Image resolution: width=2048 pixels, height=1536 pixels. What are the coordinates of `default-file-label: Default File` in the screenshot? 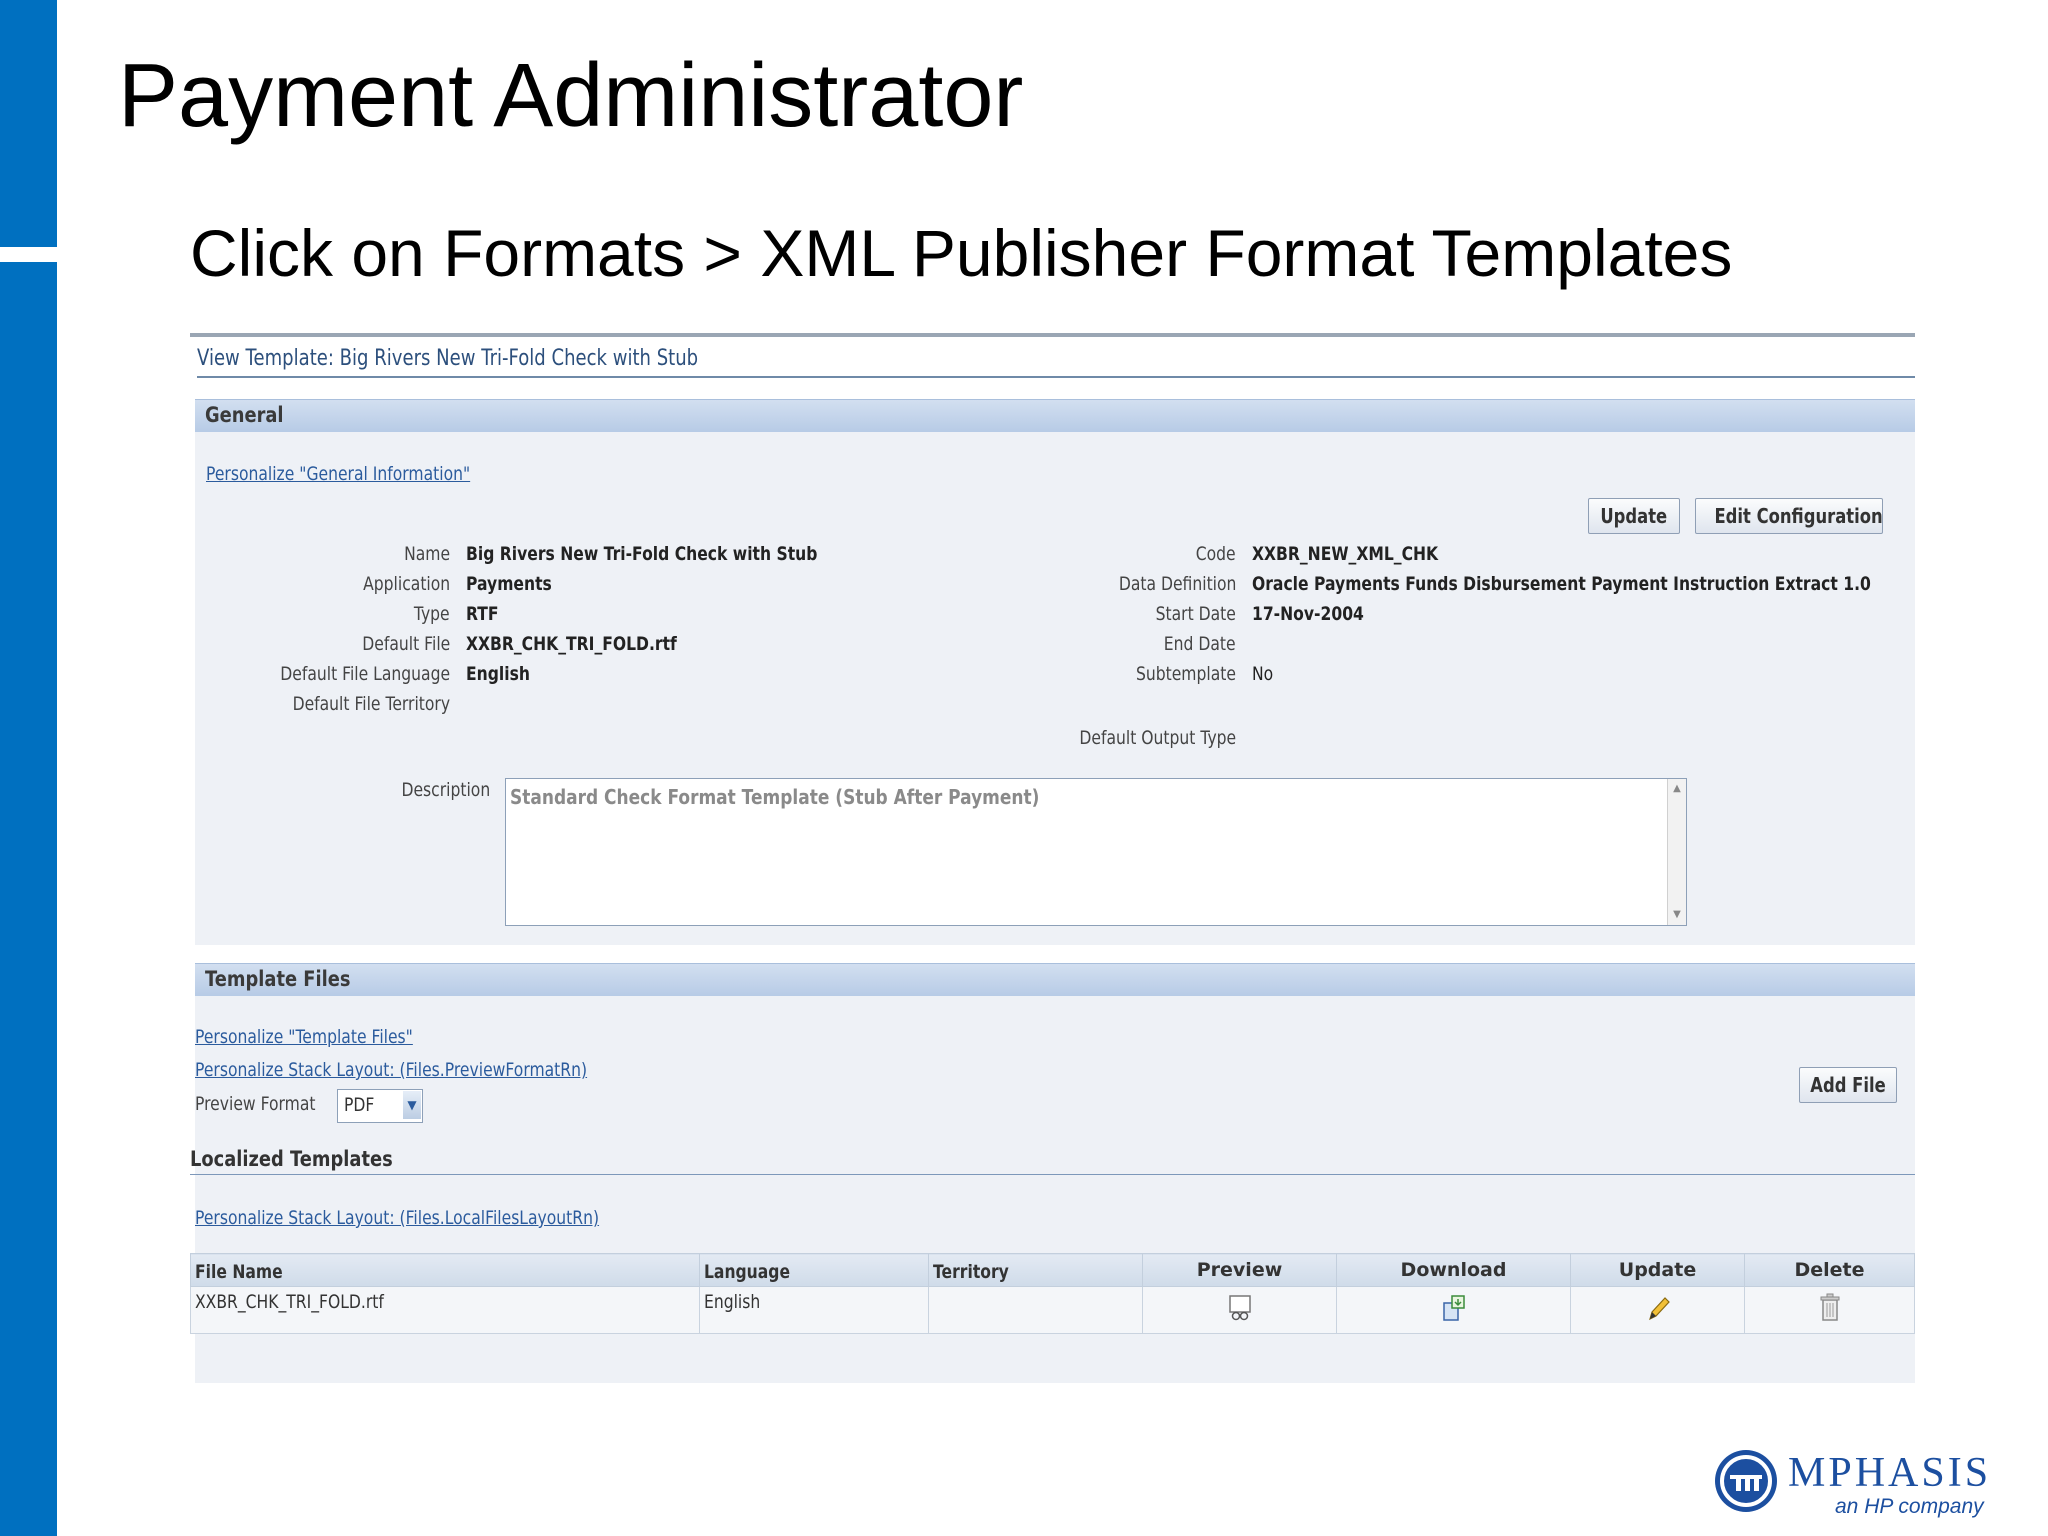 It's located at (406, 644).